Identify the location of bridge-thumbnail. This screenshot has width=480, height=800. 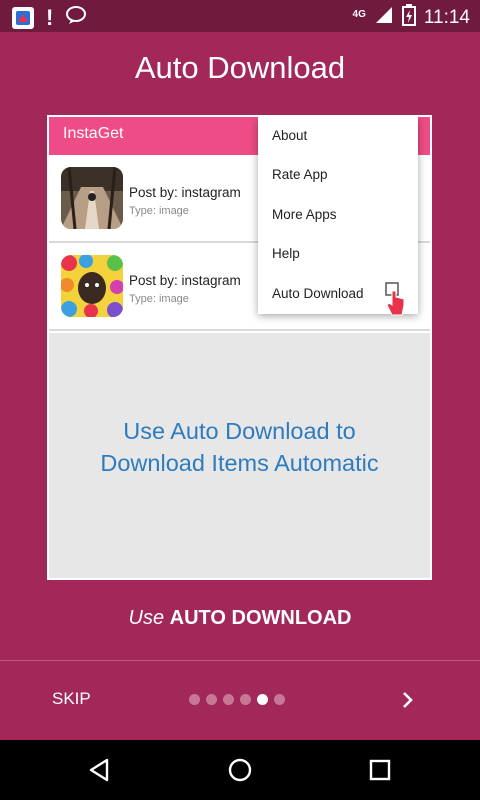
(92, 198).